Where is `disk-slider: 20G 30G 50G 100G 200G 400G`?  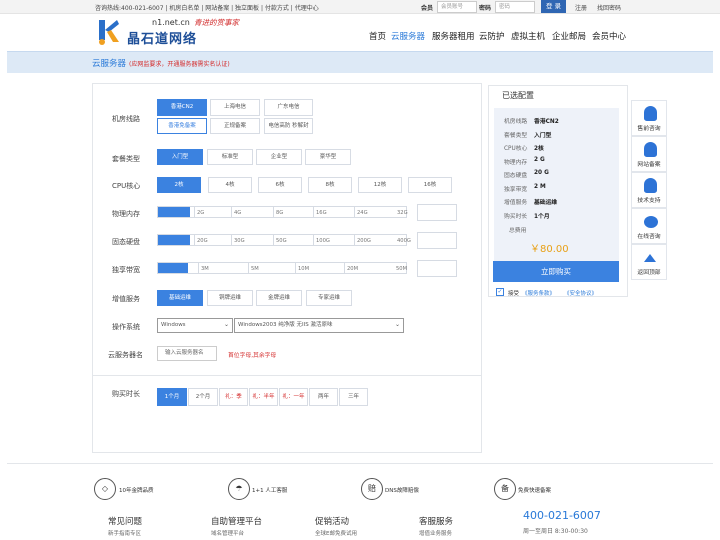
disk-slider: 20G 30G 50G 100G 200G 400G is located at coordinates (284, 240).